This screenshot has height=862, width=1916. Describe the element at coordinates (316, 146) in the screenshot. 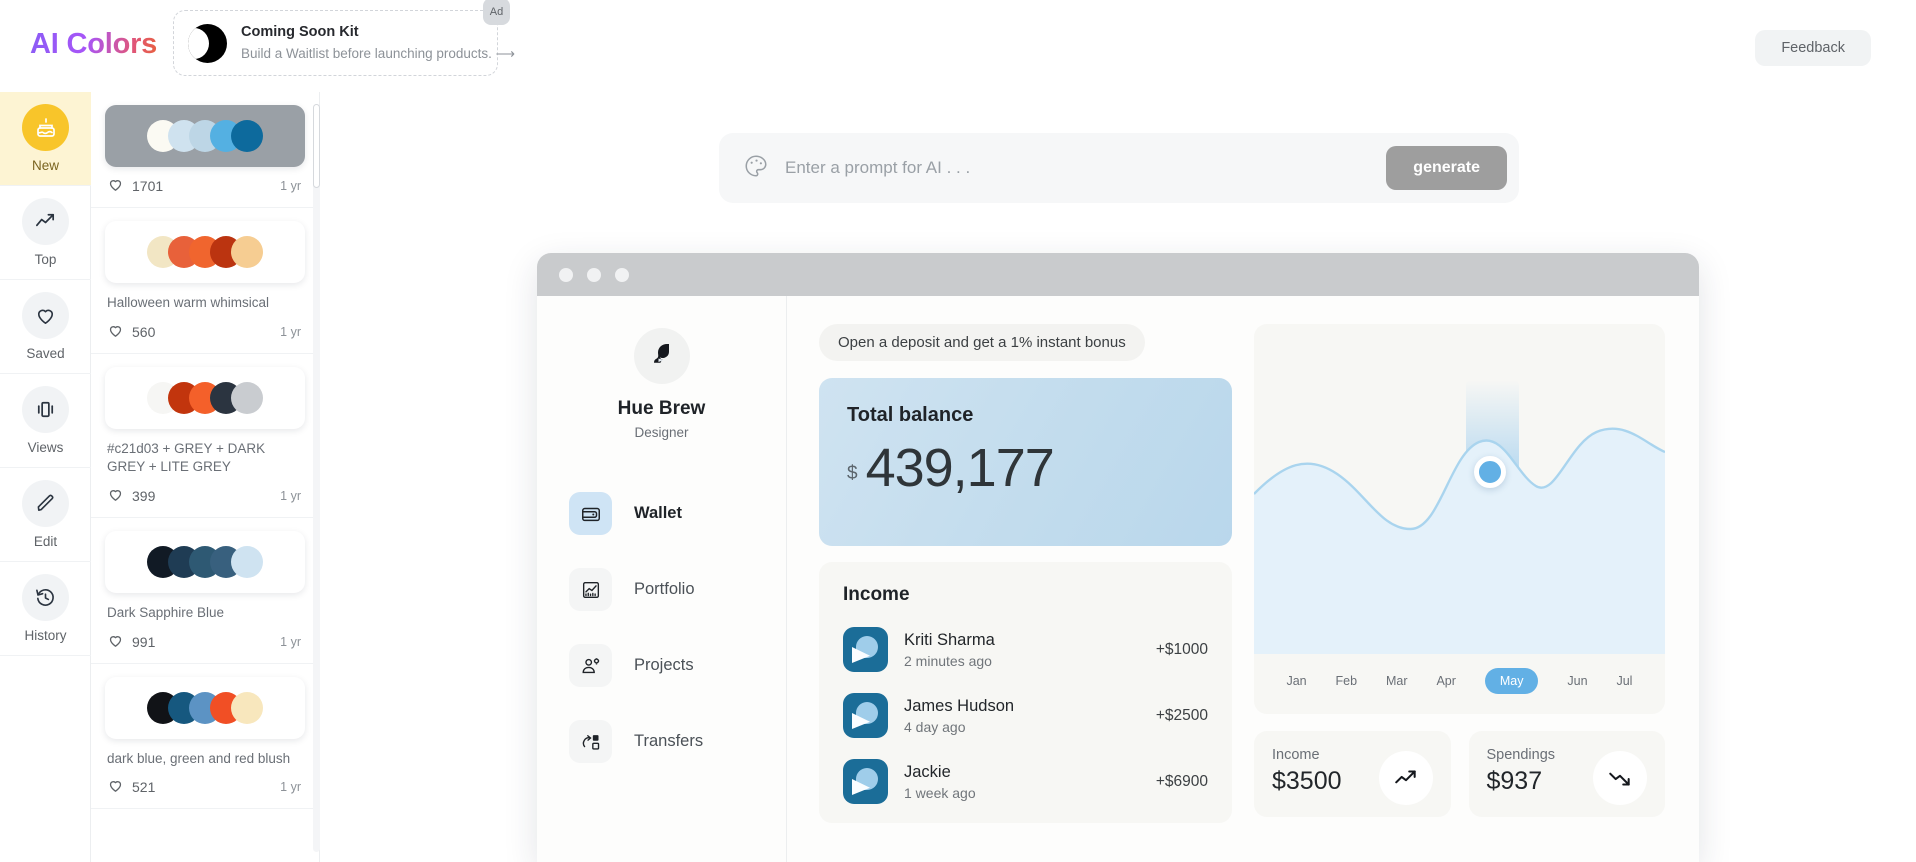

I see `scrollbar-thumb` at that location.